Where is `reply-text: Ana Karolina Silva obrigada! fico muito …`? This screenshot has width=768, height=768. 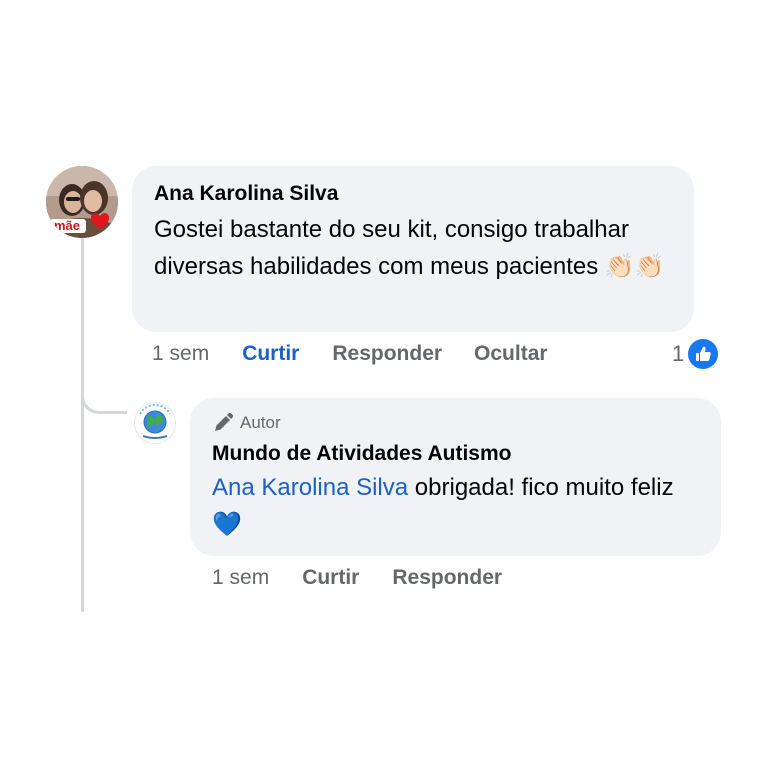 reply-text: Ana Karolina Silva obrigada! fico muito … is located at coordinates (455, 506).